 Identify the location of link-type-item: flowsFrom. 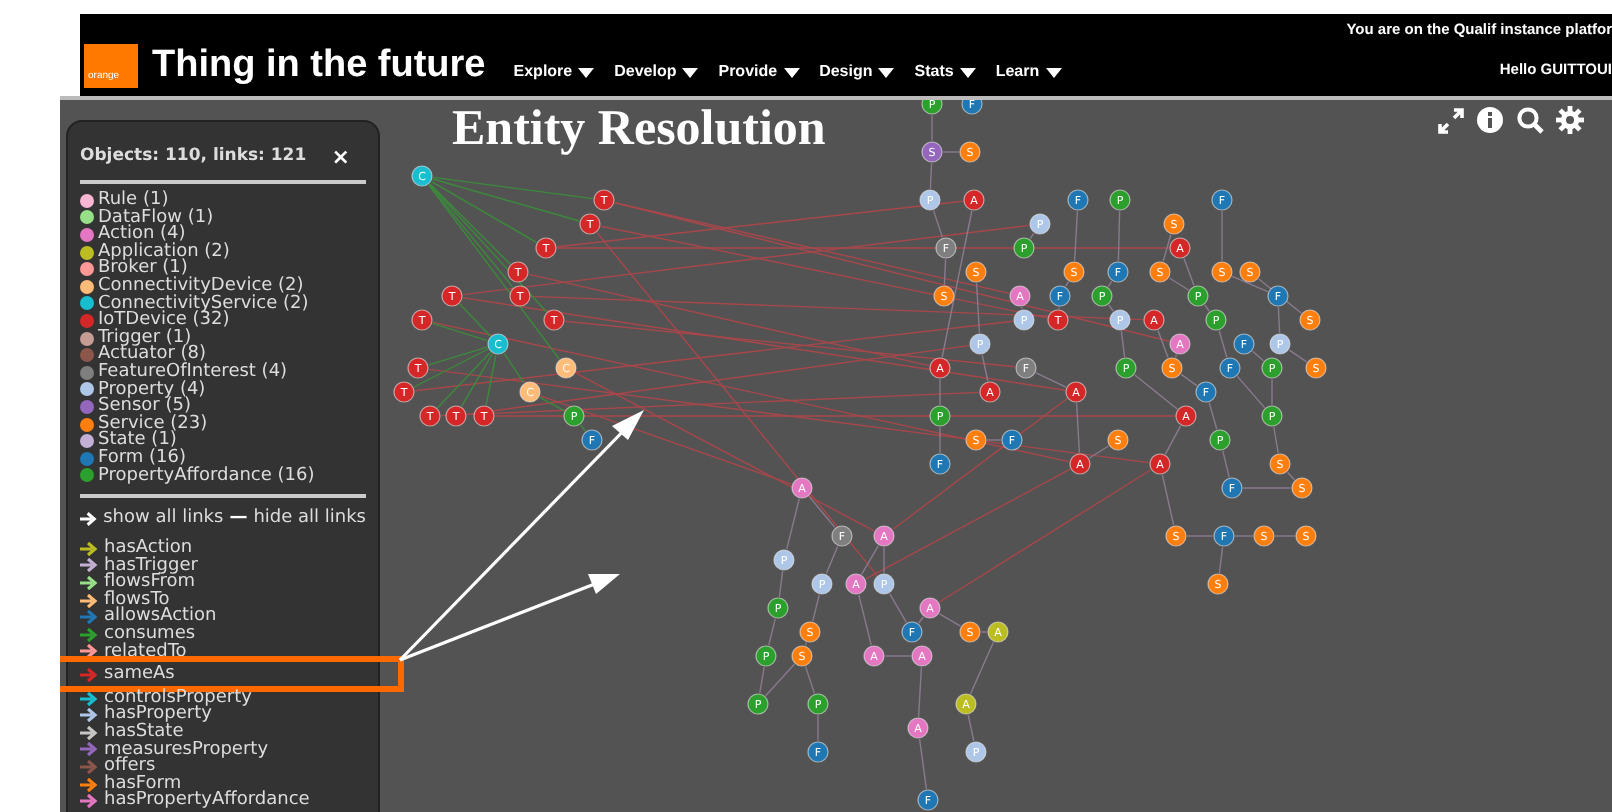
(150, 583).